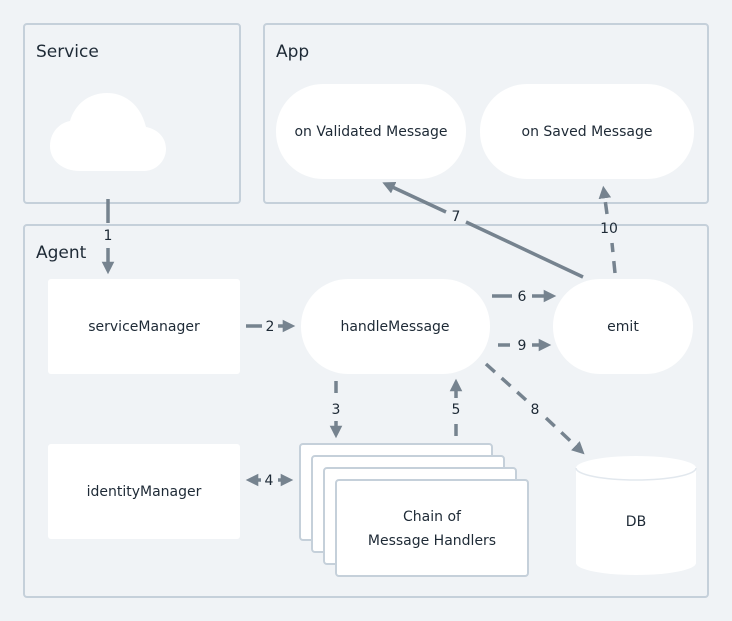 The width and height of the screenshot is (732, 621). What do you see at coordinates (336, 410) in the screenshot?
I see `edge-3-label: 3` at bounding box center [336, 410].